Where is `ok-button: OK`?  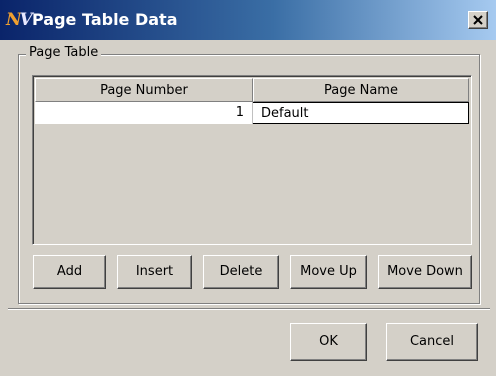
ok-button: OK is located at coordinates (328, 342).